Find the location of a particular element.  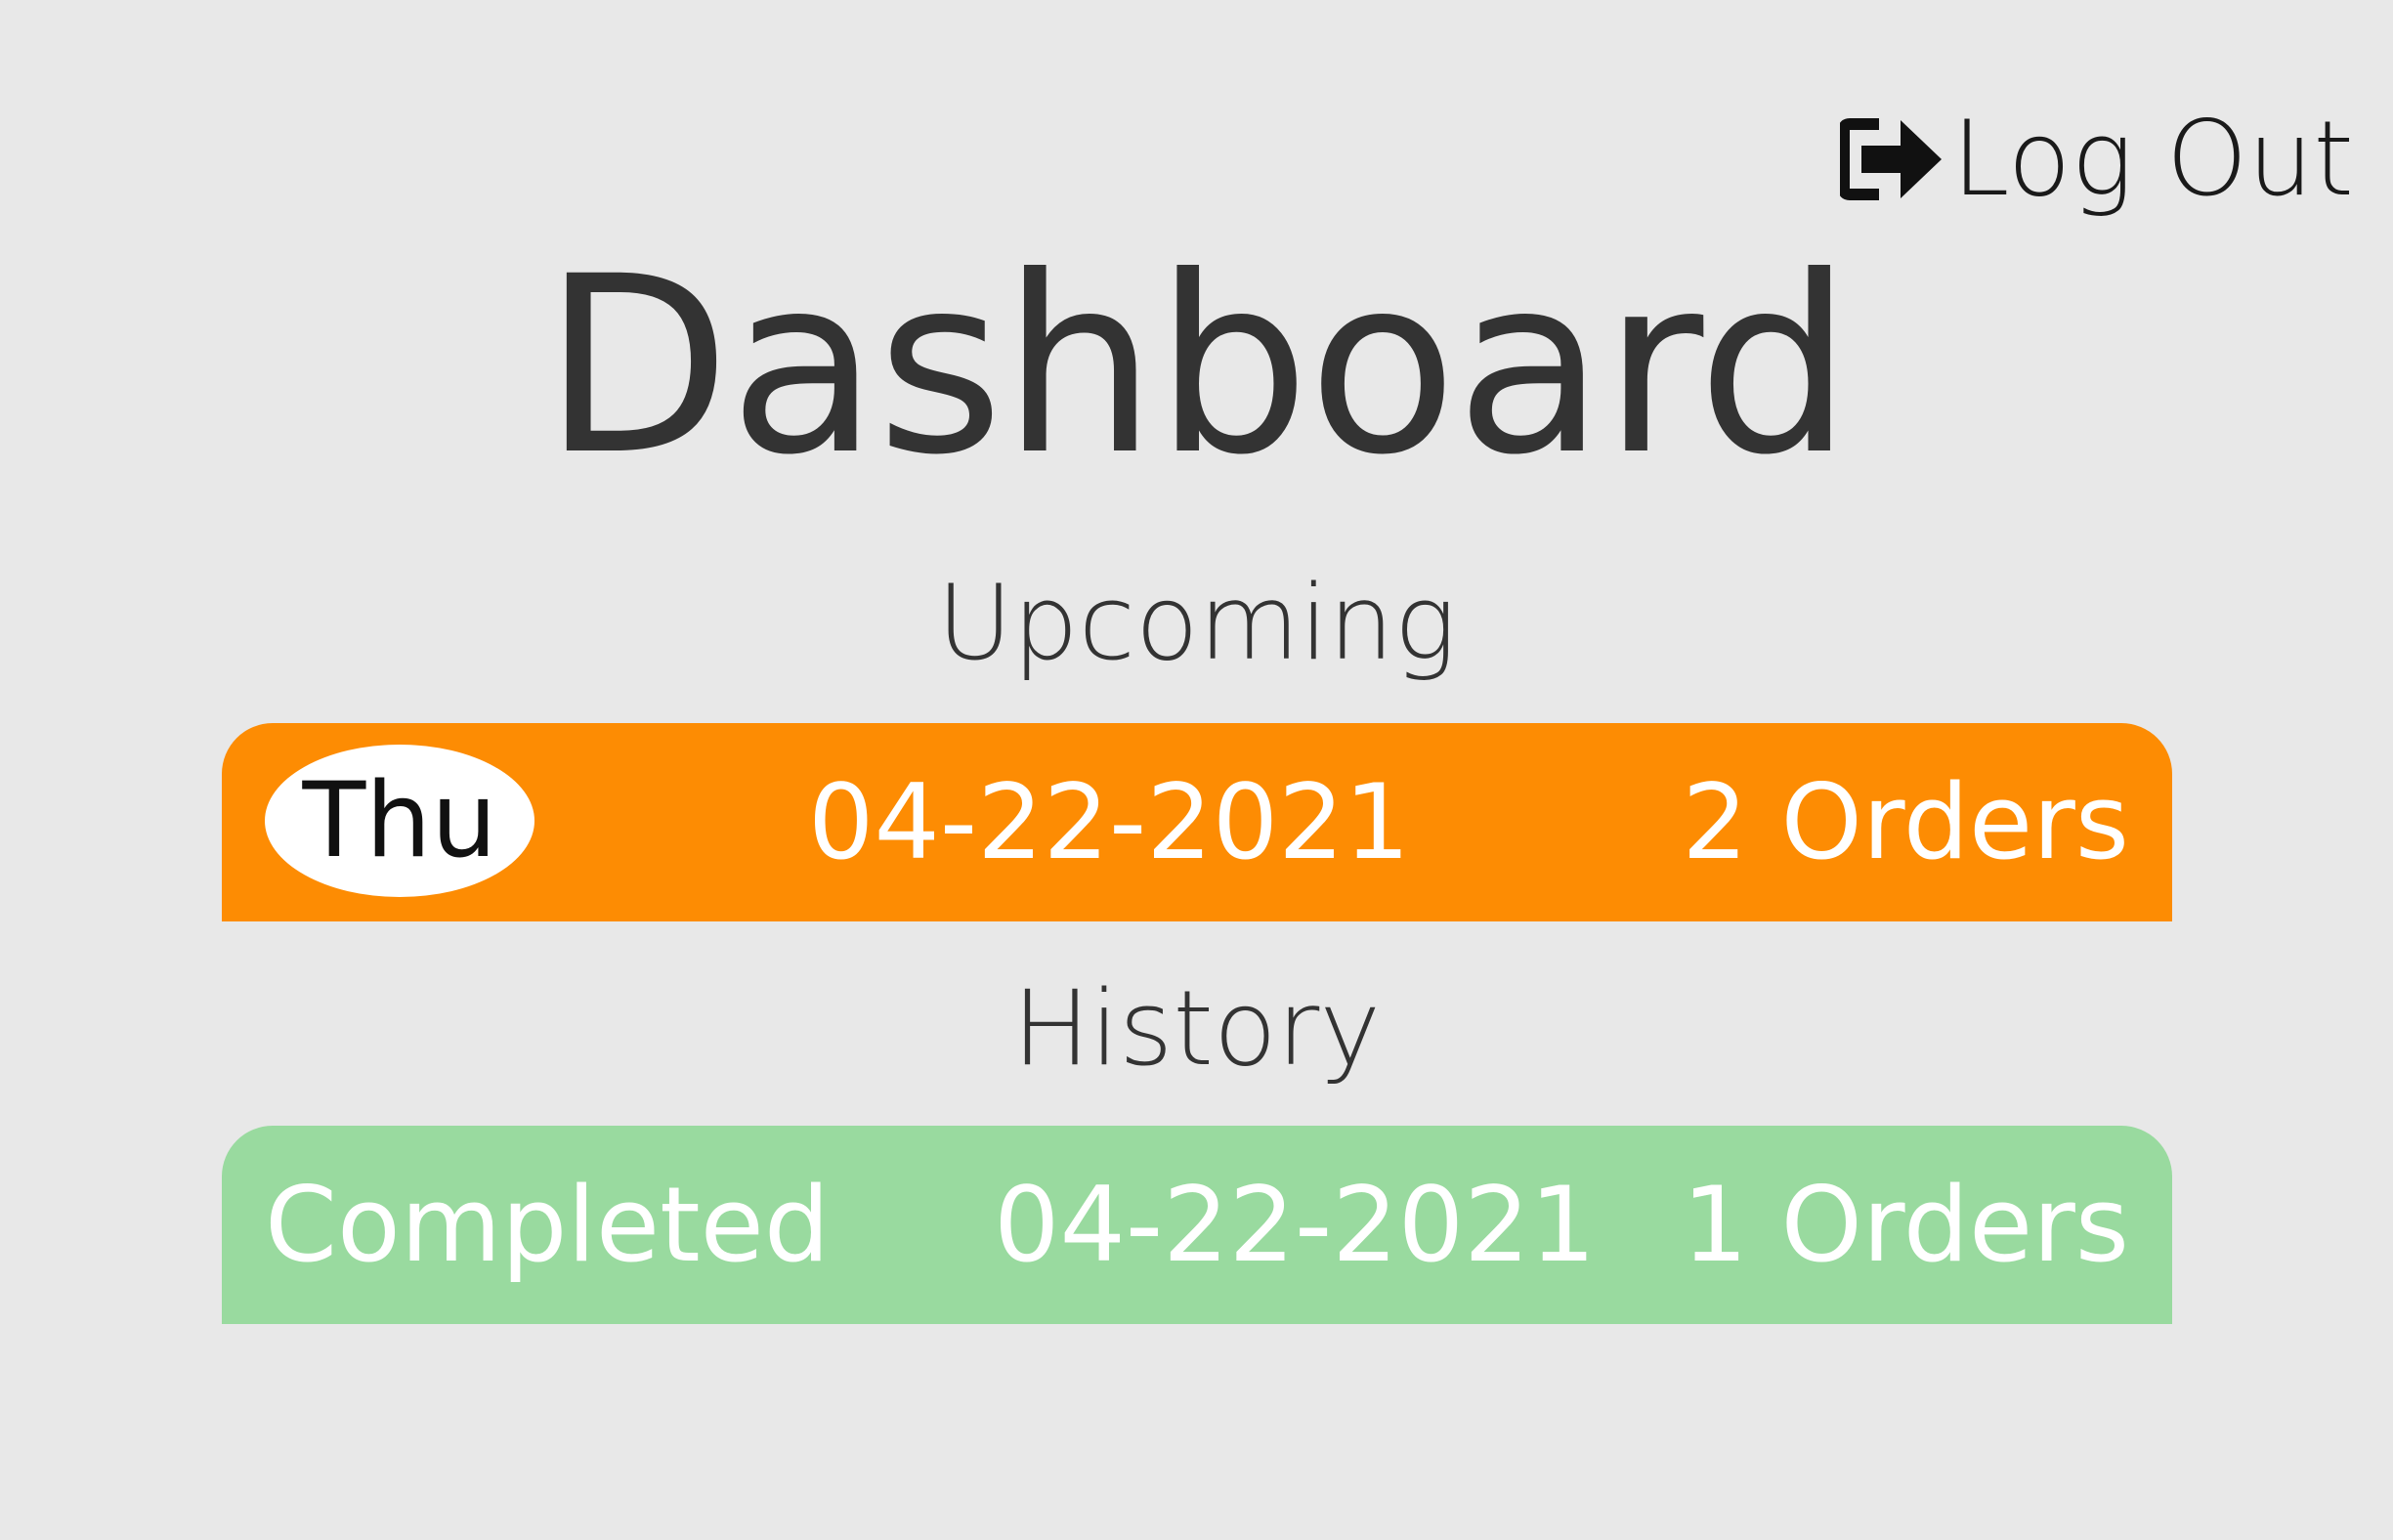

history-order-row: Completed 04-22-2021 1 Orders is located at coordinates (1197, 1225).